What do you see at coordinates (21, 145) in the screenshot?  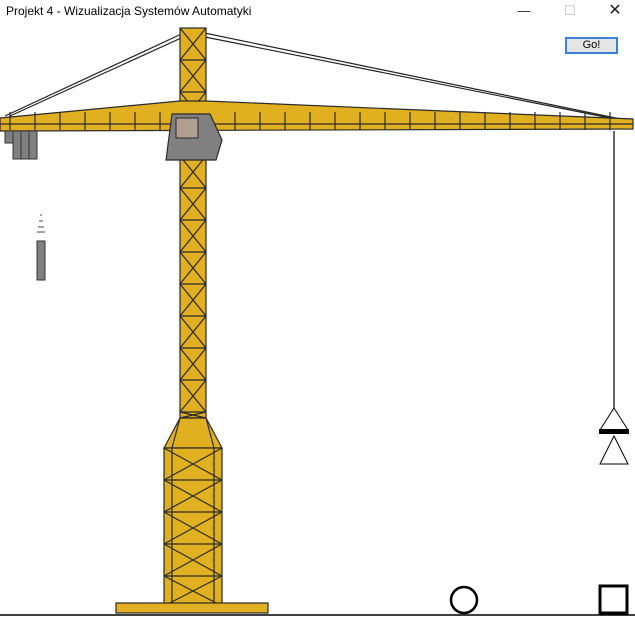 I see `counterweights` at bounding box center [21, 145].